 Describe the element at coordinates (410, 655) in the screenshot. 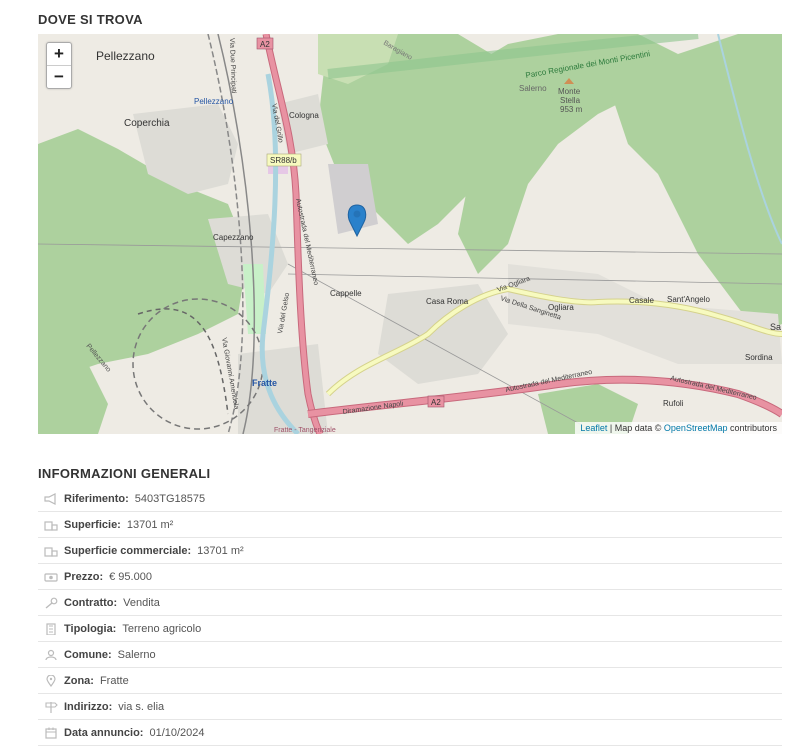

I see `info-row-comune: Comune: Salerno` at that location.